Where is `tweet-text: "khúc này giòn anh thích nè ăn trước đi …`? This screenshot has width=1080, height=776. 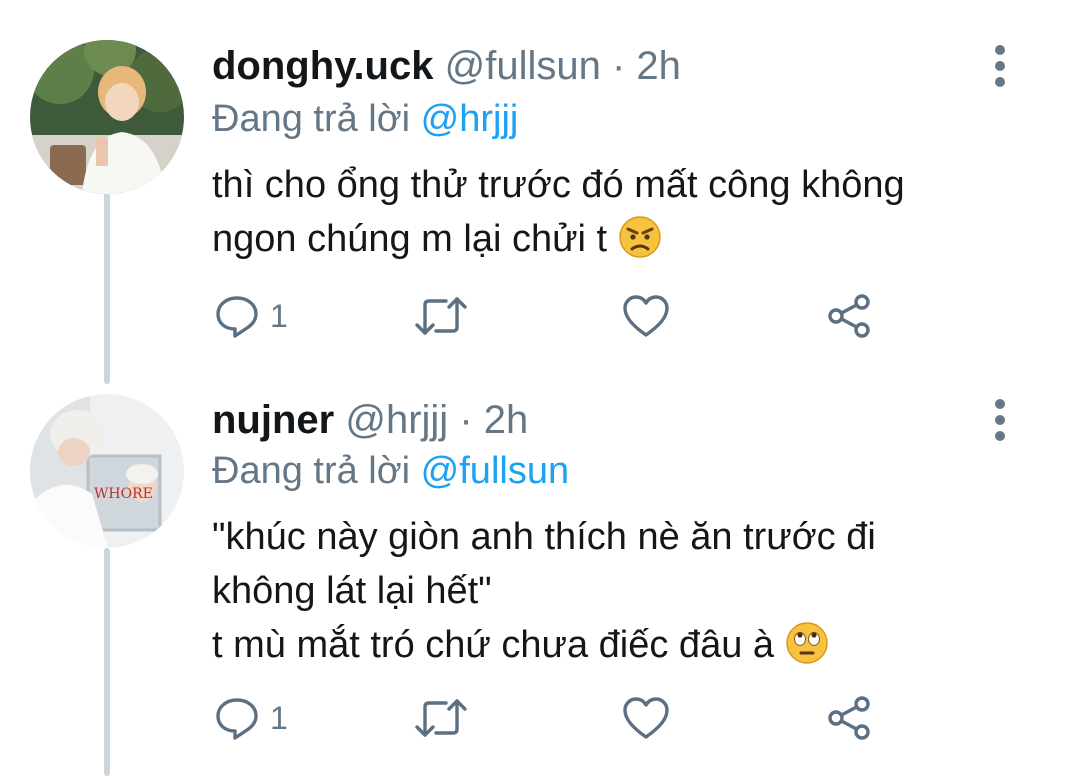
tweet-text: "khúc này giòn anh thích nè ăn trước đi … is located at coordinates (544, 591).